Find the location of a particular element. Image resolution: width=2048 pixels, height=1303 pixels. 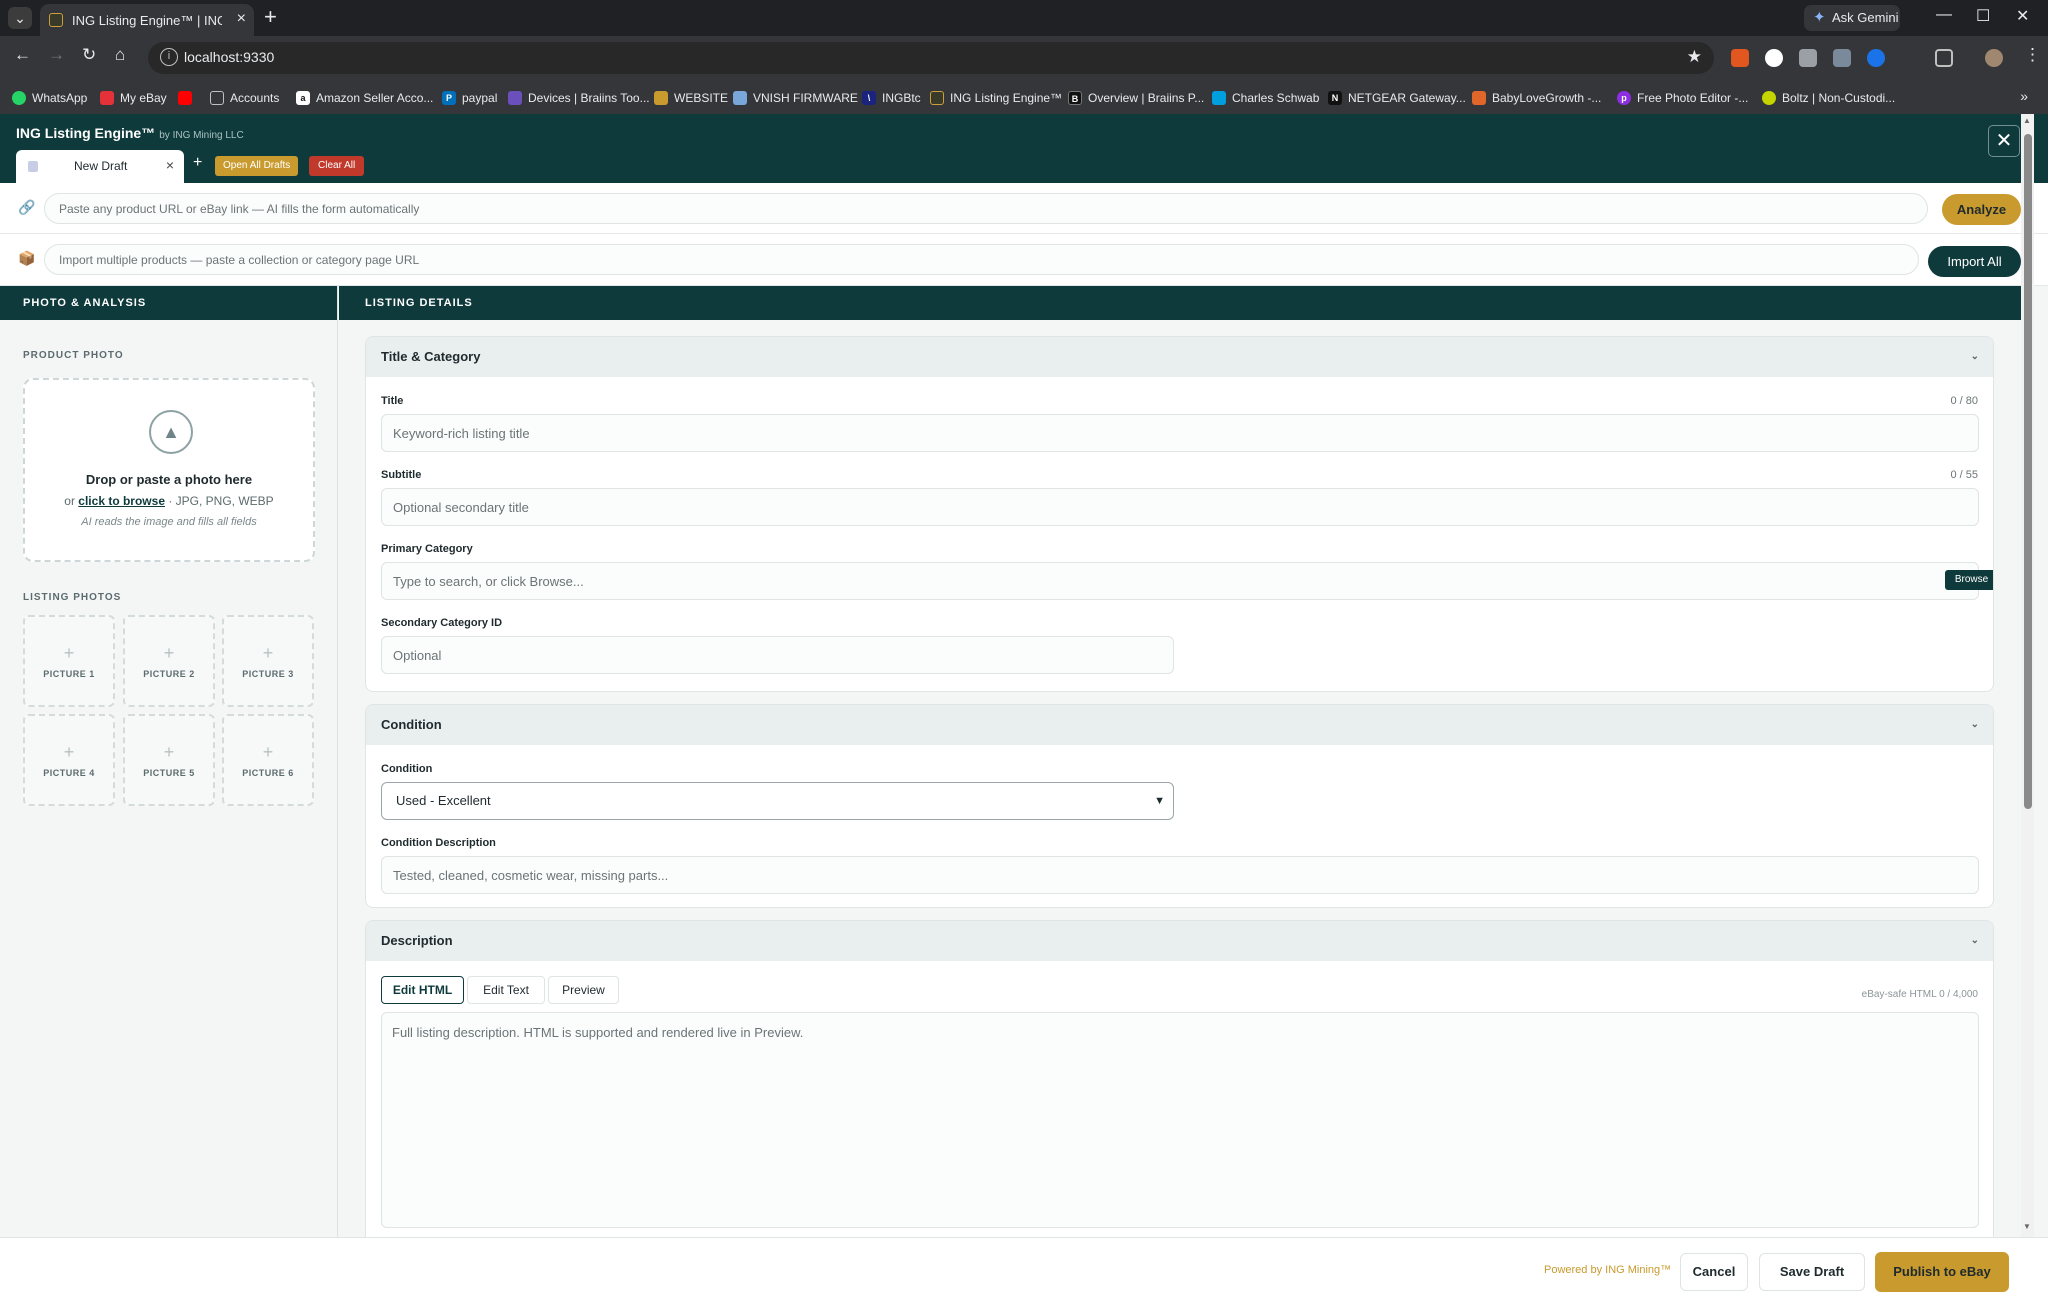

click-to-browse-link: click to browse is located at coordinates (121, 501).